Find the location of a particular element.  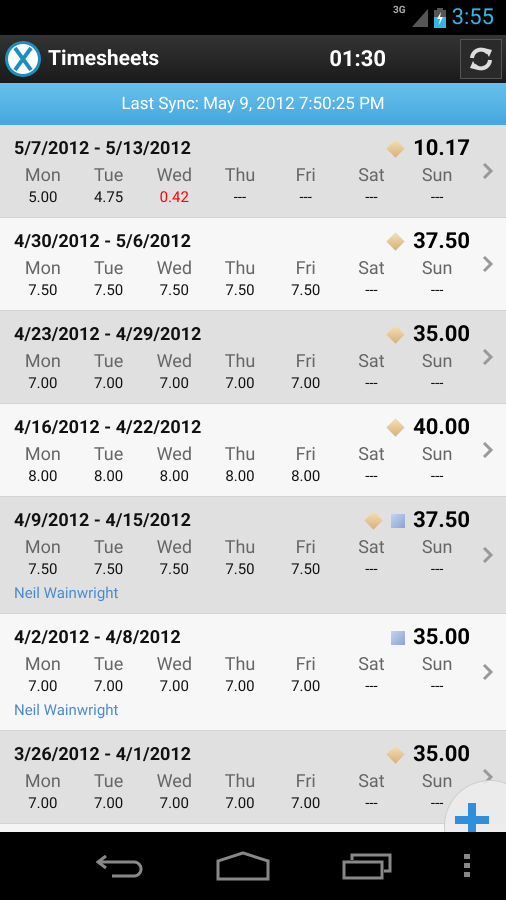

menu-icon is located at coordinates (467, 866).